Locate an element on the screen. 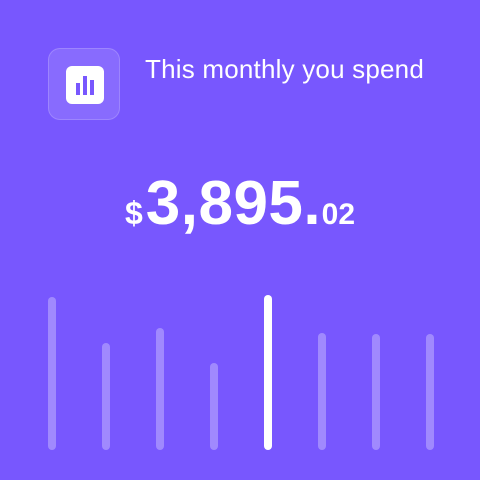 Image resolution: width=480 pixels, height=480 pixels. currency-symbol: $ is located at coordinates (133, 213).